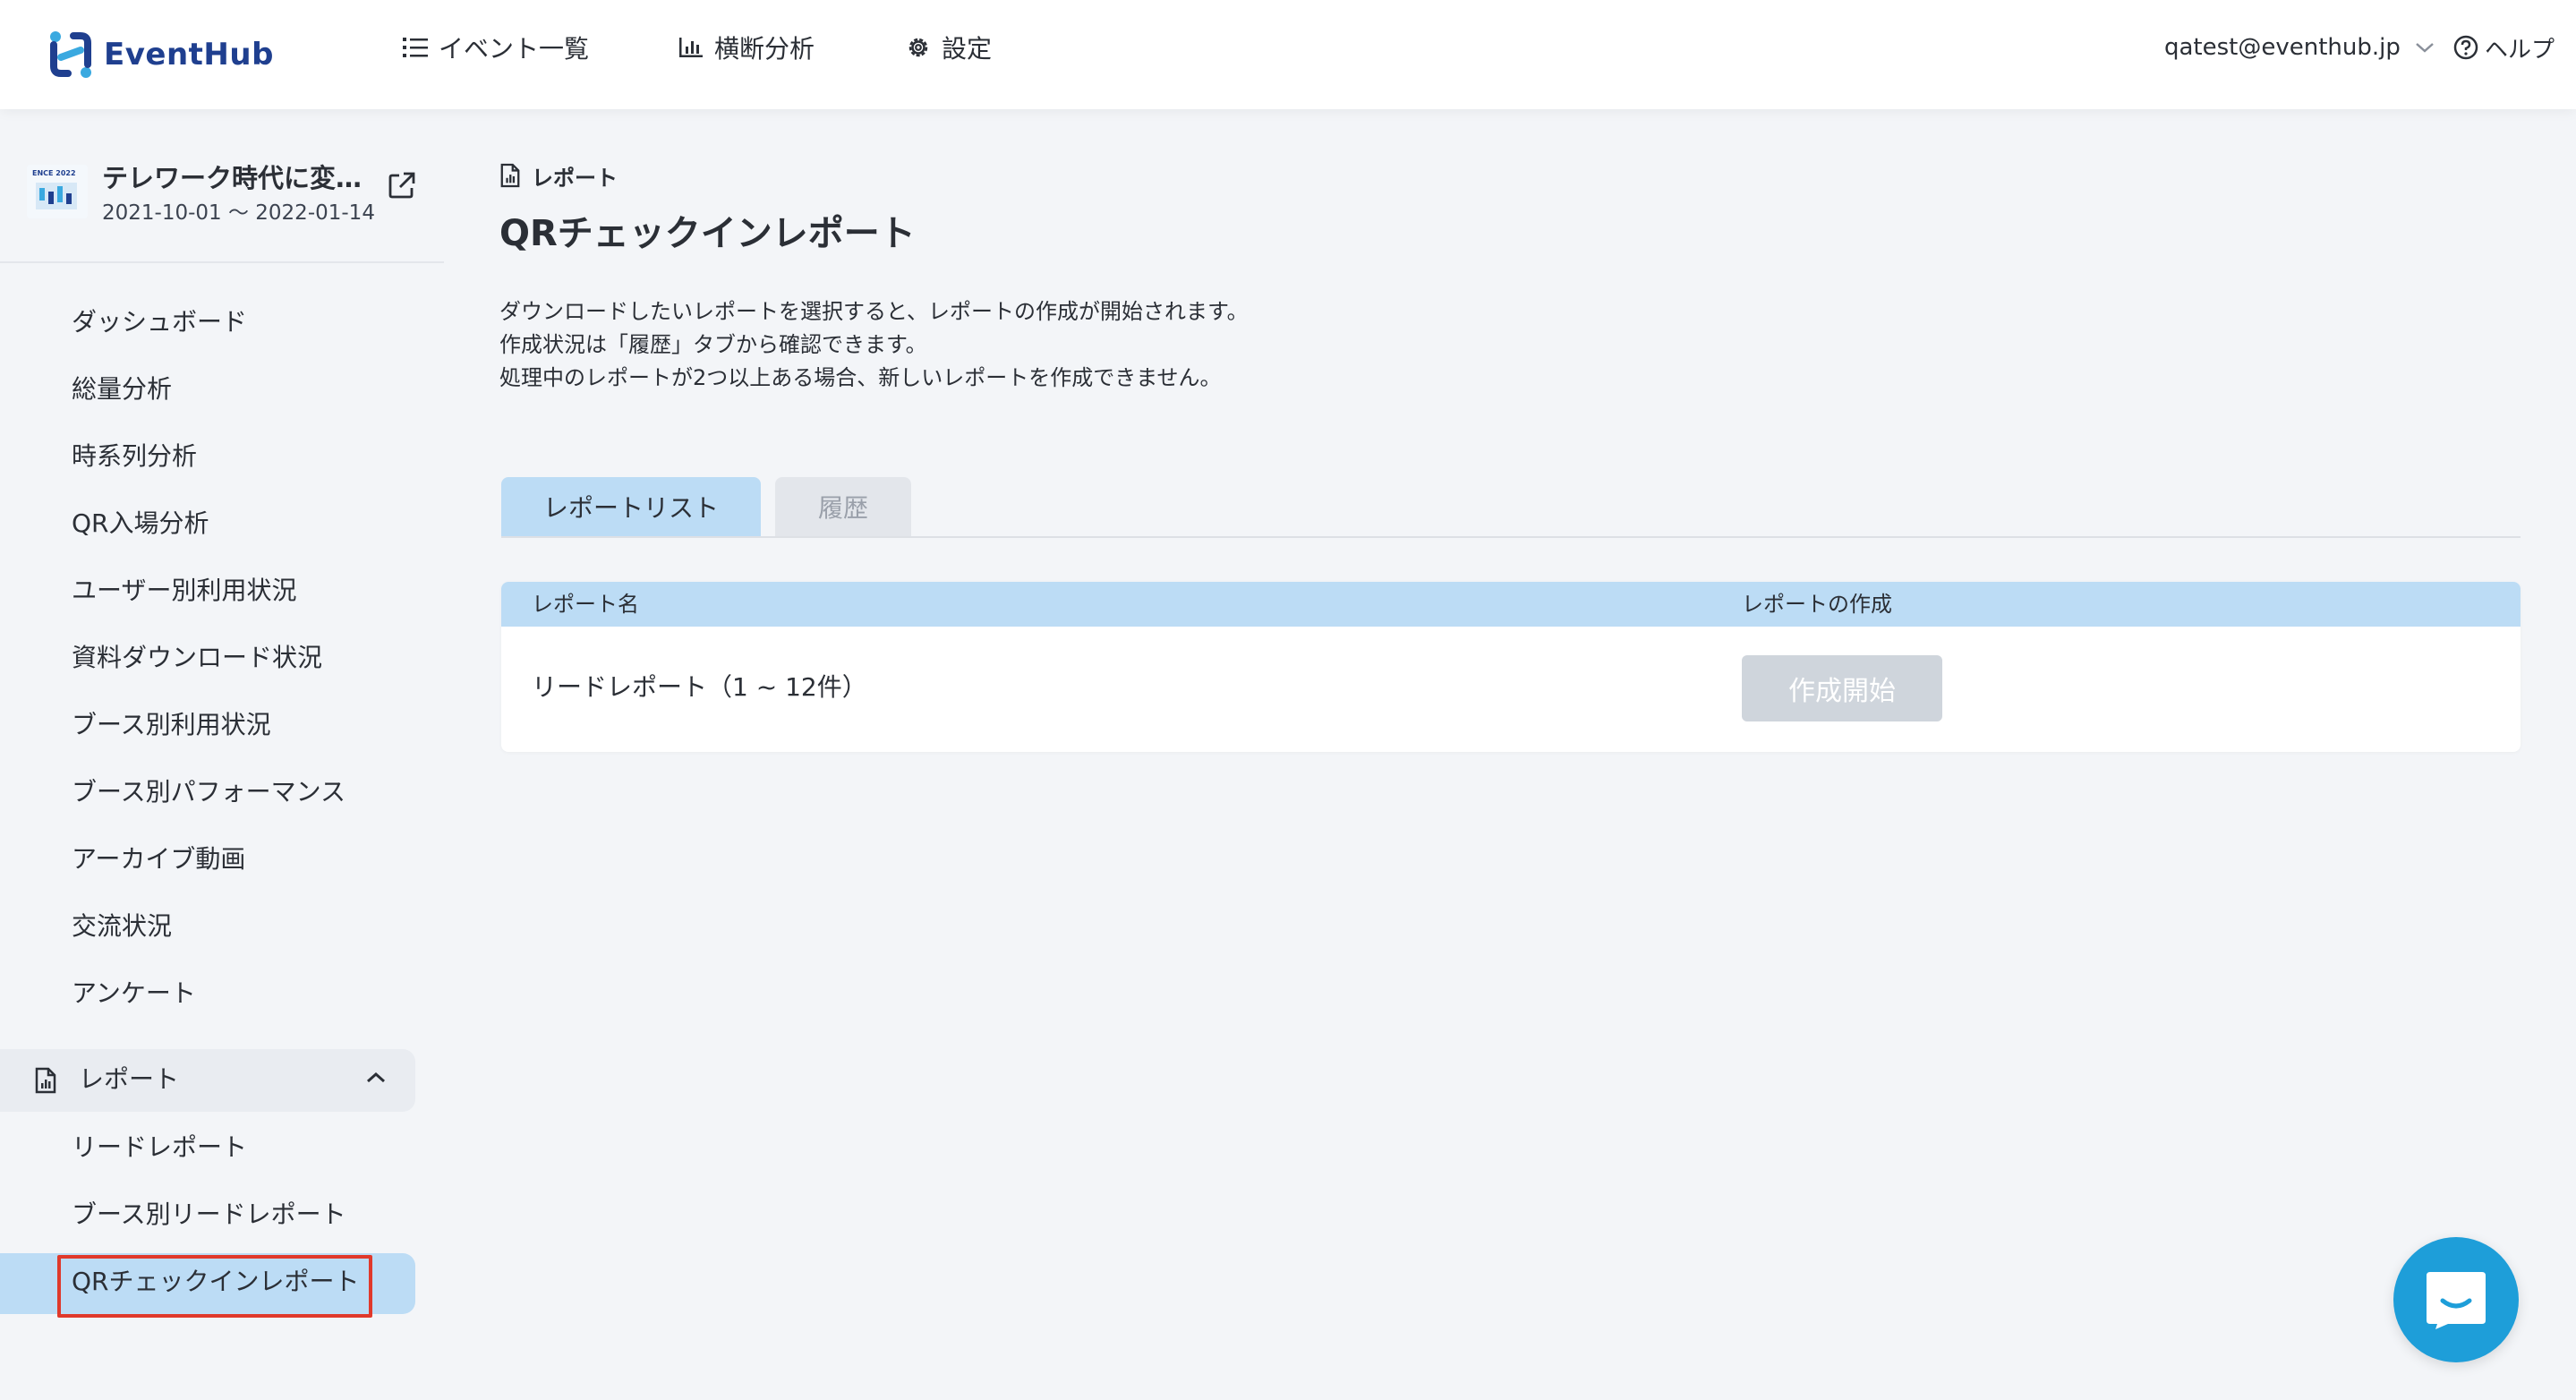 The image size is (2576, 1400). Describe the element at coordinates (415, 47) in the screenshot. I see `list-icon` at that location.